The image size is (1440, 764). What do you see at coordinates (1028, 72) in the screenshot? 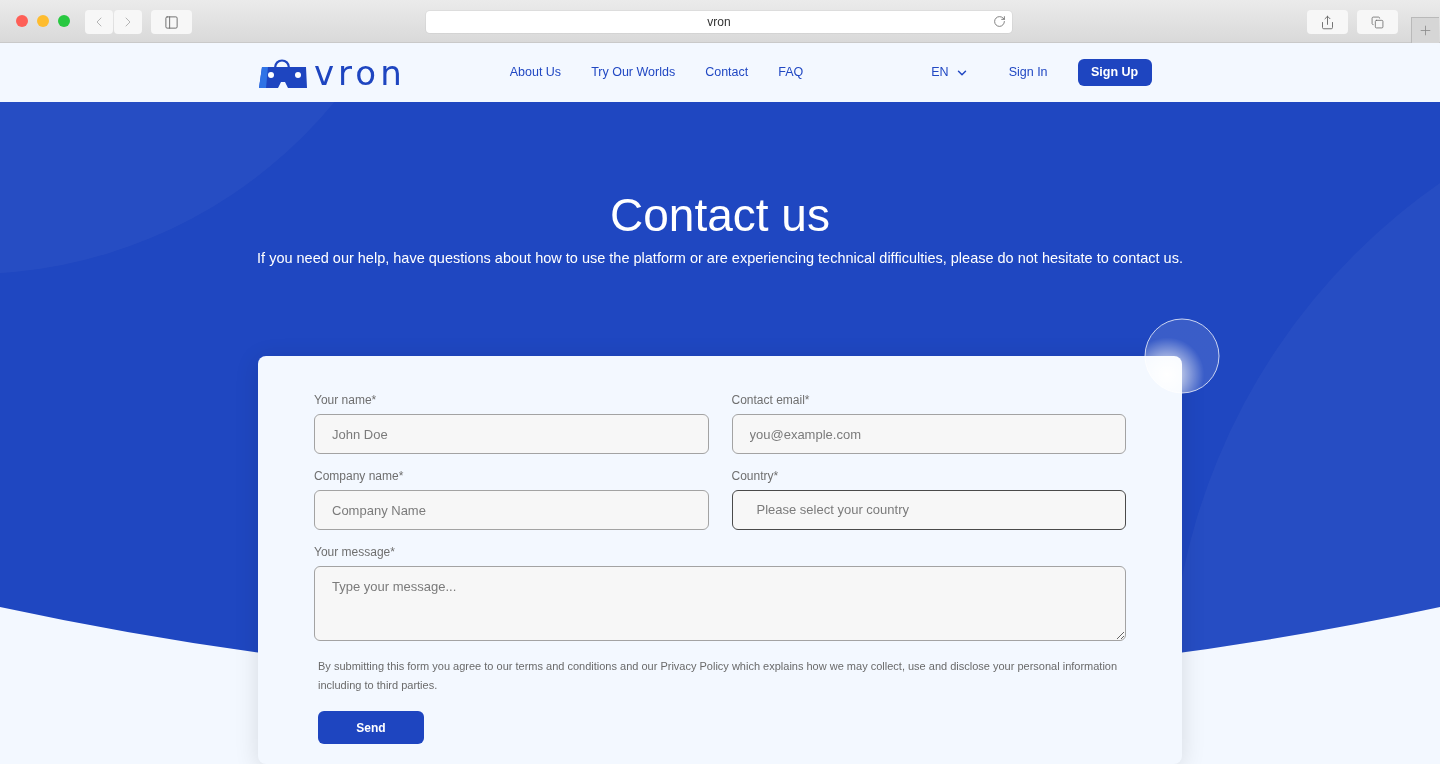
I see `sign-in-link: Sign In` at bounding box center [1028, 72].